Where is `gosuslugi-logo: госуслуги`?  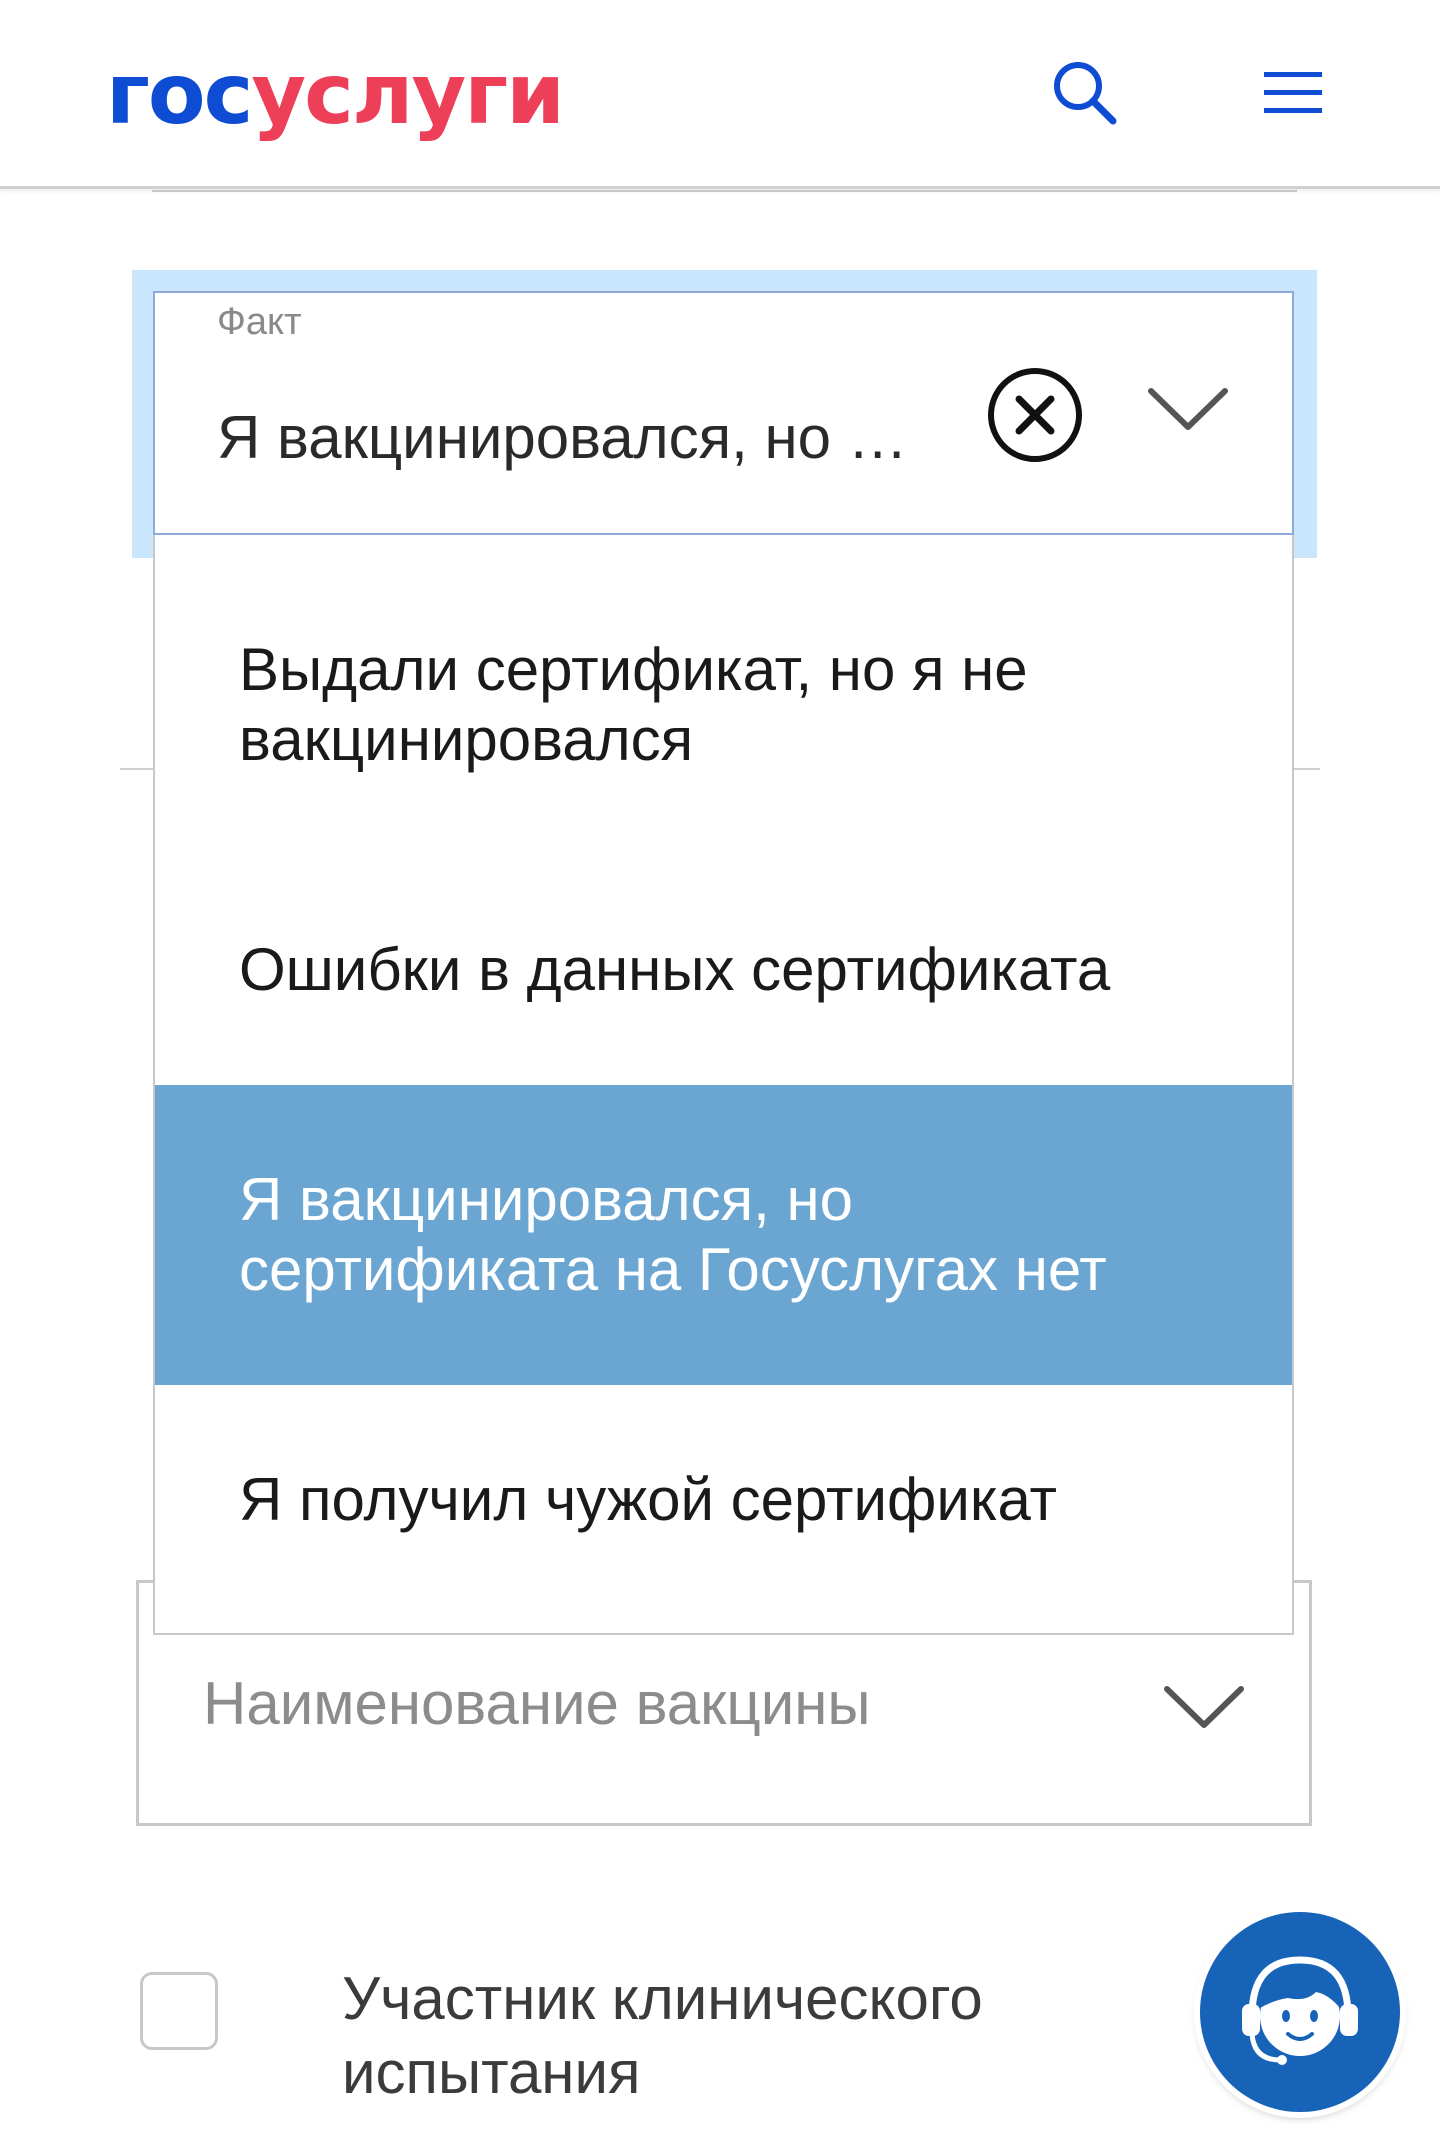
gosuslugi-logo: госуслуги is located at coordinates (335, 94).